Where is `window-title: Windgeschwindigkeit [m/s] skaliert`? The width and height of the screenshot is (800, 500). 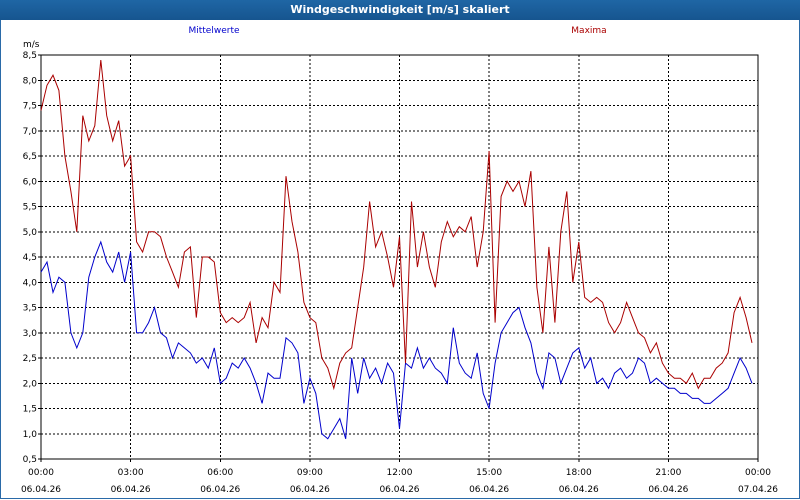 window-title: Windgeschwindigkeit [m/s] skaliert is located at coordinates (400, 10).